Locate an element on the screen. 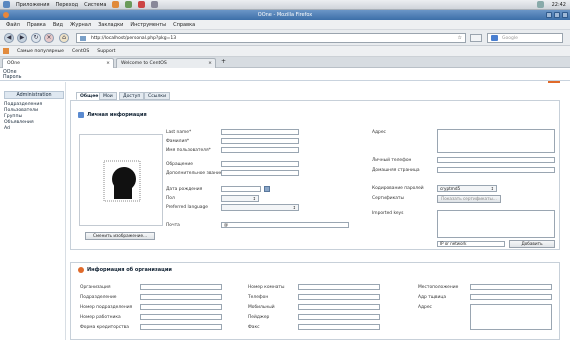  employee-number-field is located at coordinates (181, 317).